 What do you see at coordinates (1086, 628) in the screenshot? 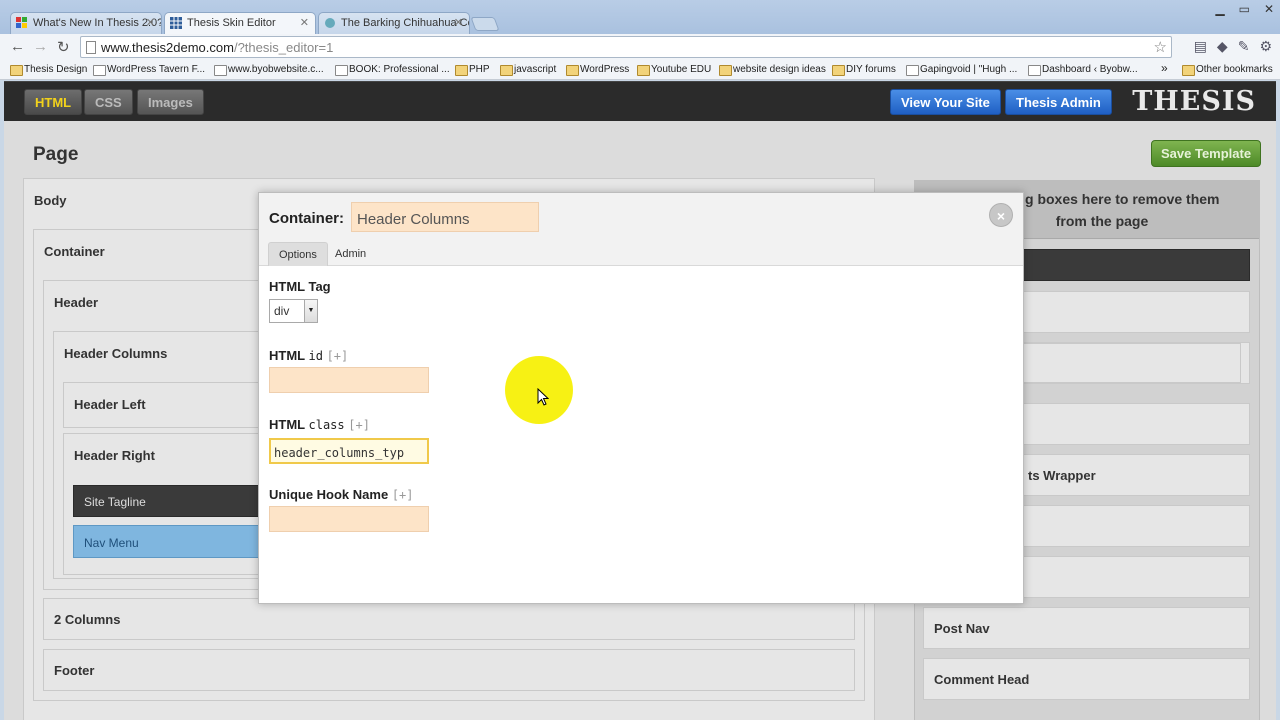
I see `queue-box-post-nav: Post Nav` at bounding box center [1086, 628].